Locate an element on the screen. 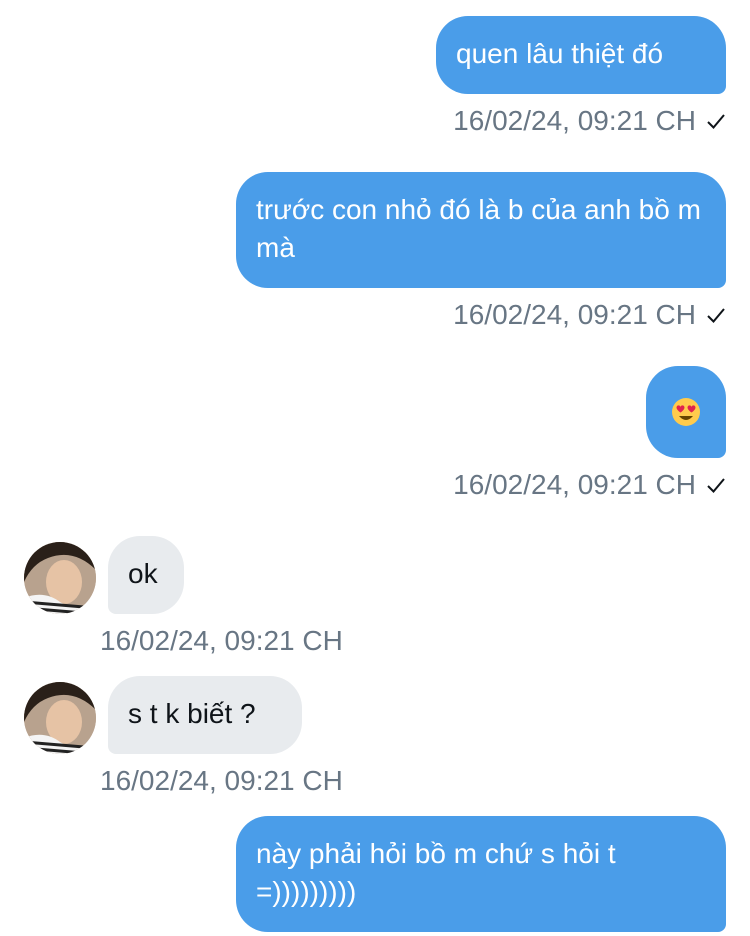 The width and height of the screenshot is (750, 936). message-bubble-outgoing: trước con nhỏ đó là b của anh bồ m mà is located at coordinates (481, 230).